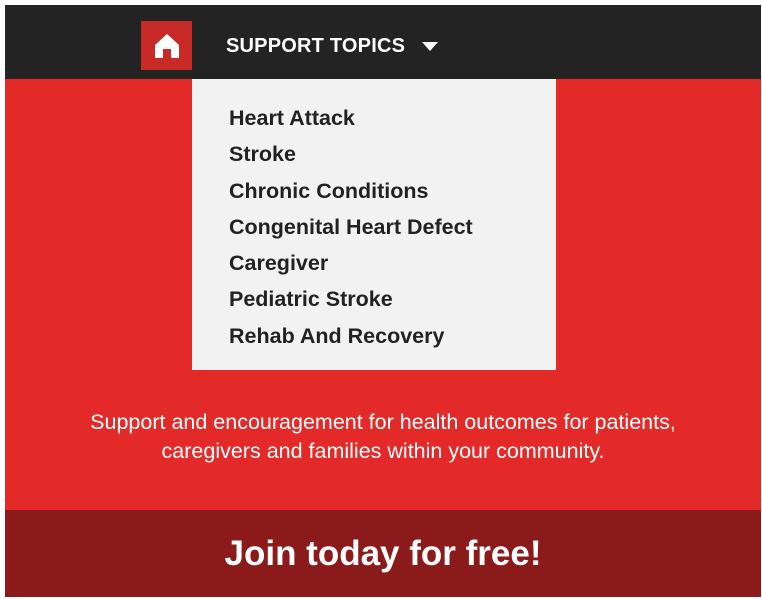  I want to click on caret-down-icon, so click(430, 46).